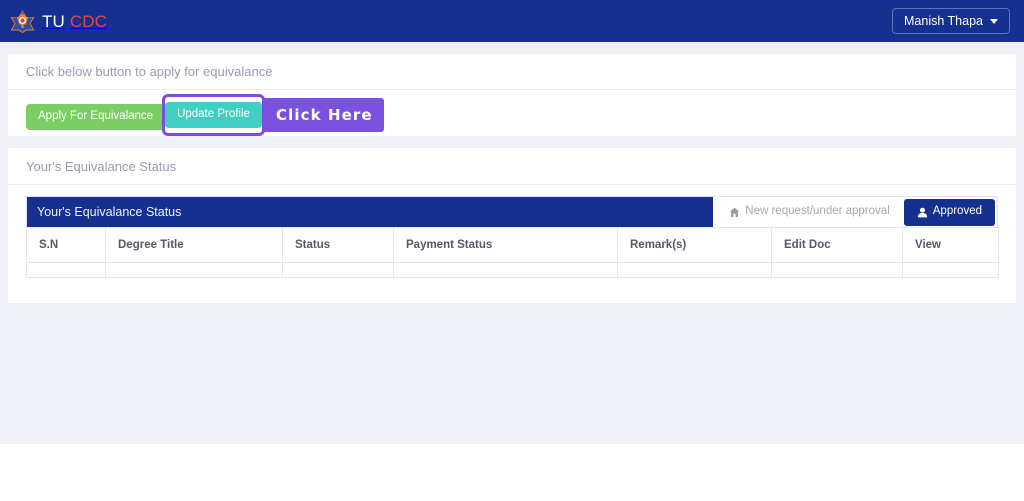  What do you see at coordinates (994, 21) in the screenshot?
I see `chevron-down-icon` at bounding box center [994, 21].